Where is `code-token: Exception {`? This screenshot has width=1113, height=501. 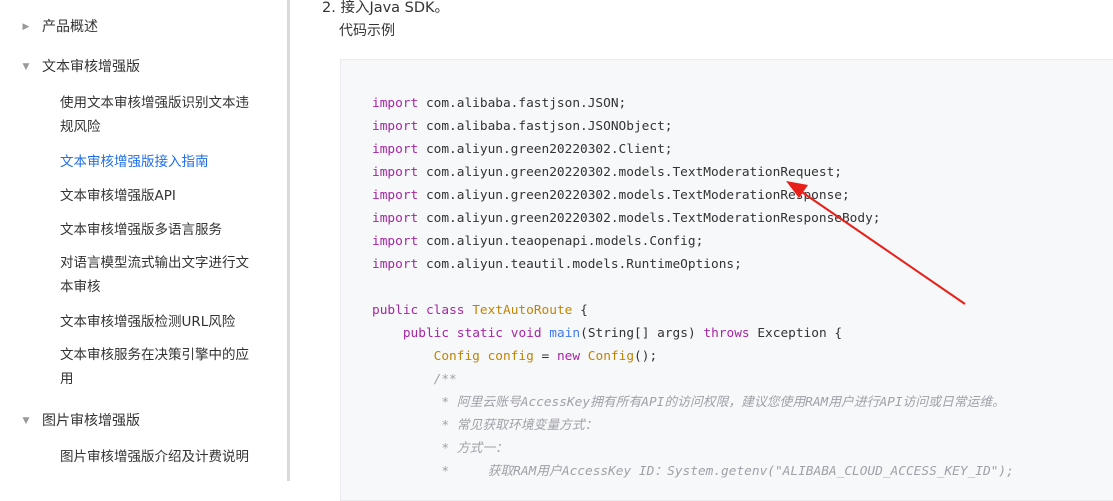 code-token: Exception { is located at coordinates (796, 333).